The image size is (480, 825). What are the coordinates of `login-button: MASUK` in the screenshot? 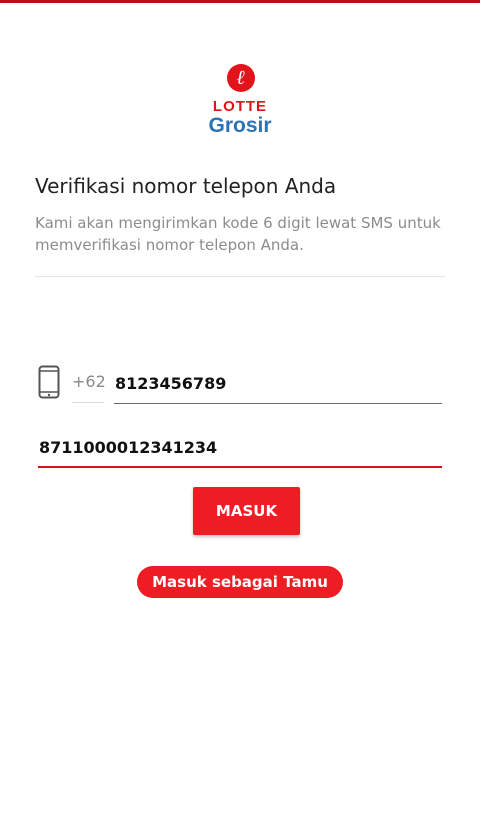 It's located at (246, 511).